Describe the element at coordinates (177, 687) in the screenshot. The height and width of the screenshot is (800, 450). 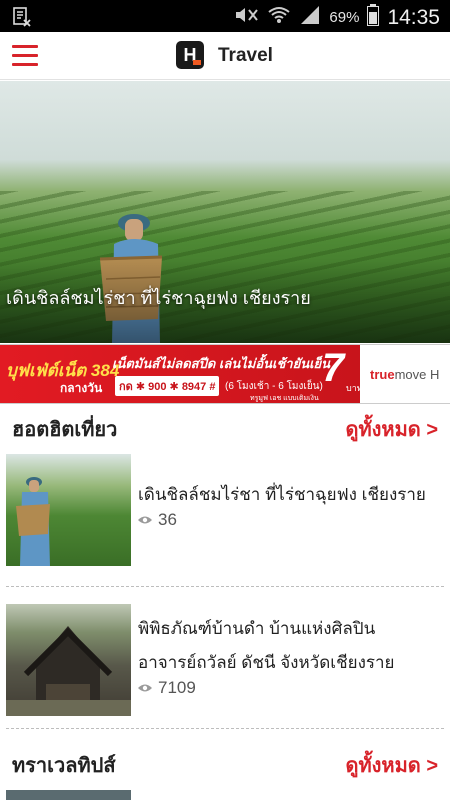
I see `view-count-value: 7109` at that location.